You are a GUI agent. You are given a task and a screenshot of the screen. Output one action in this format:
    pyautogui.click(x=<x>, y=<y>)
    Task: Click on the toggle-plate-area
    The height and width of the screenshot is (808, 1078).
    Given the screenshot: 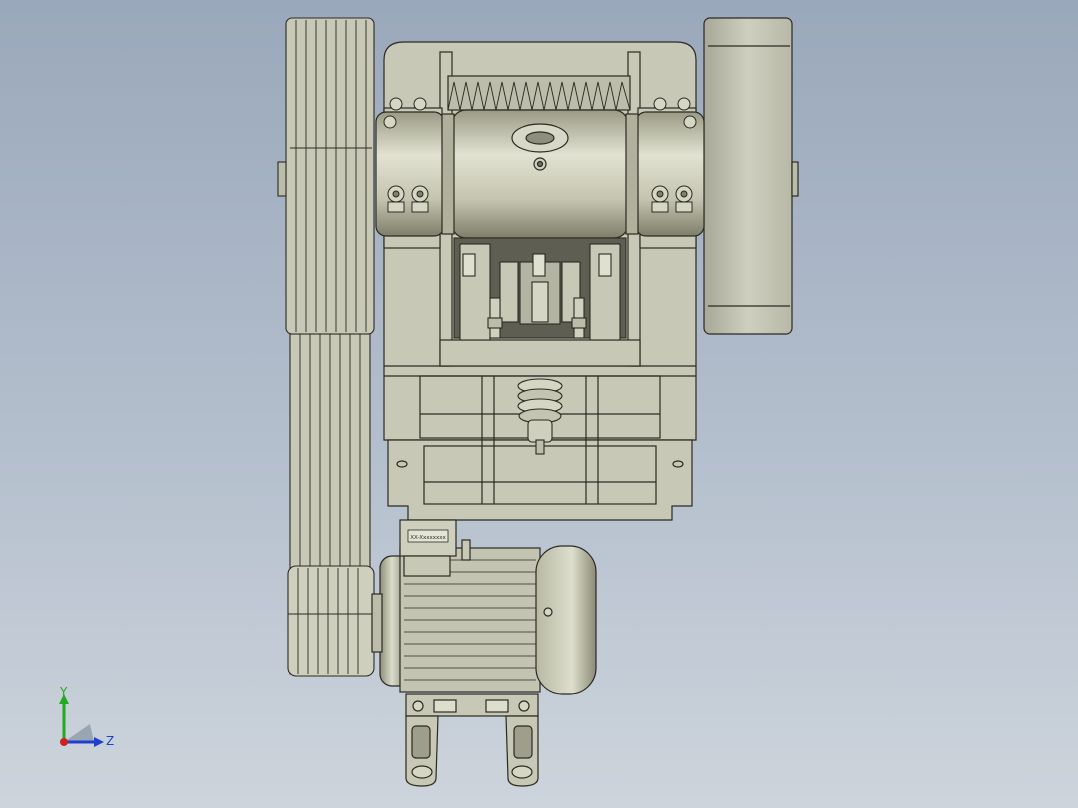 What is the action you would take?
    pyautogui.click(x=540, y=289)
    